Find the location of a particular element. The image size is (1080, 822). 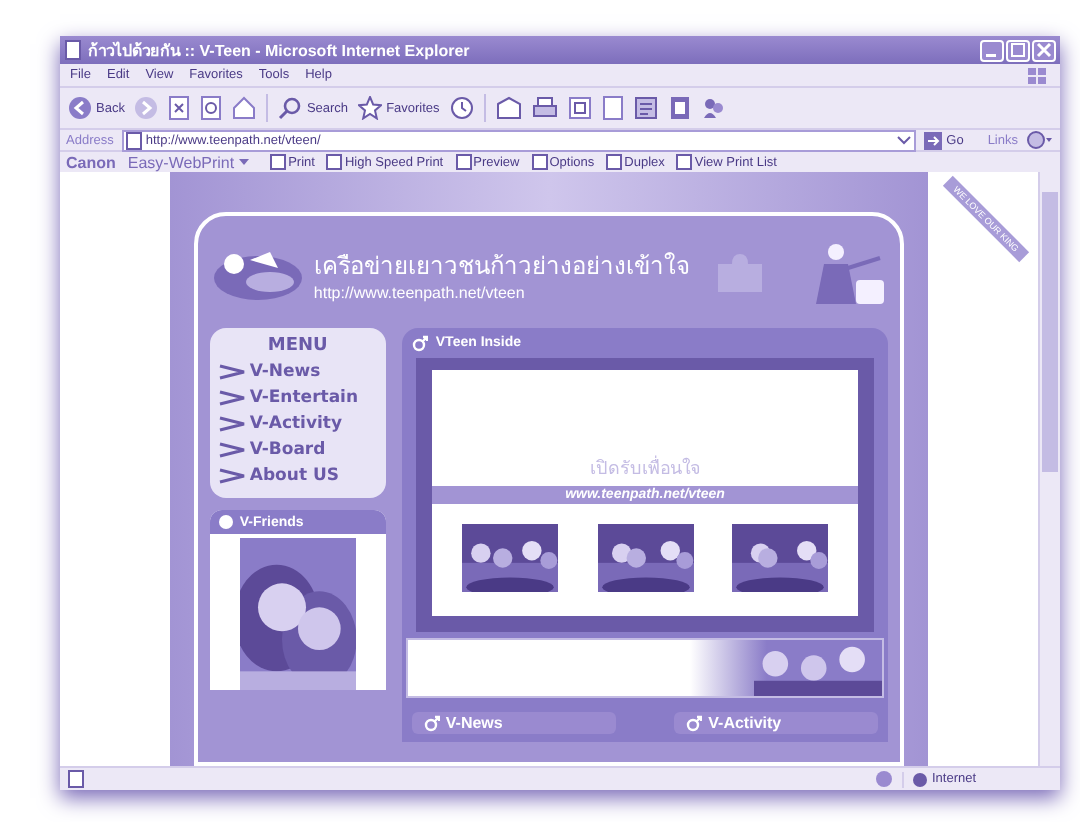

menu-link: V-News is located at coordinates (285, 372).